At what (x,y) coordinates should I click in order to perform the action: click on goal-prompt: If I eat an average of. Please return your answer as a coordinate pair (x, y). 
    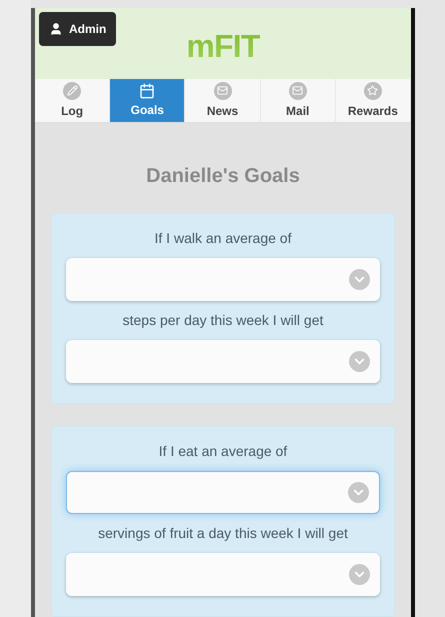
    Looking at the image, I should click on (223, 451).